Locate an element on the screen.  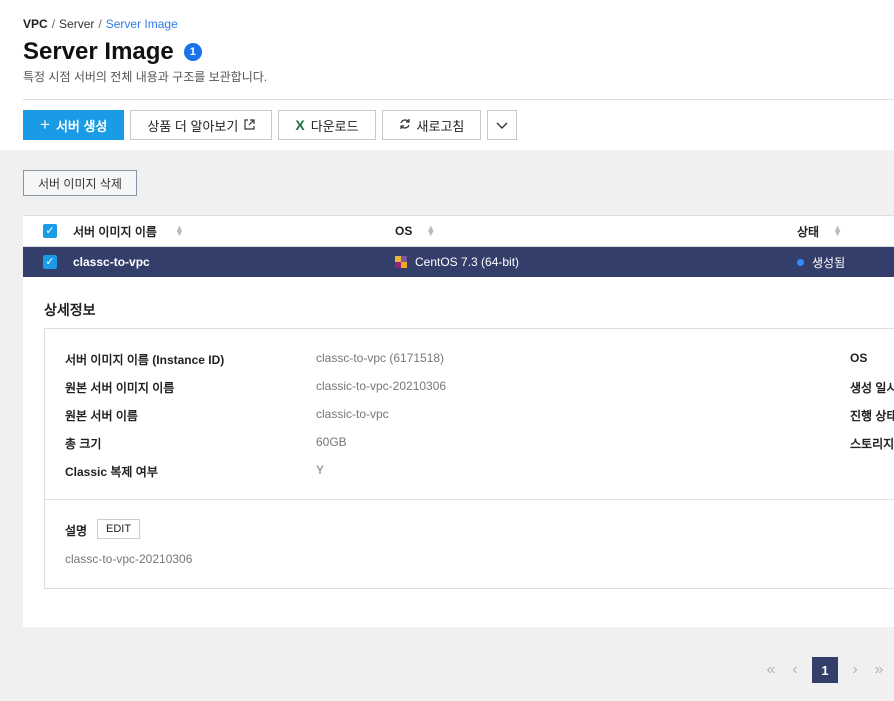
next-page-icon: › is located at coordinates (855, 670).